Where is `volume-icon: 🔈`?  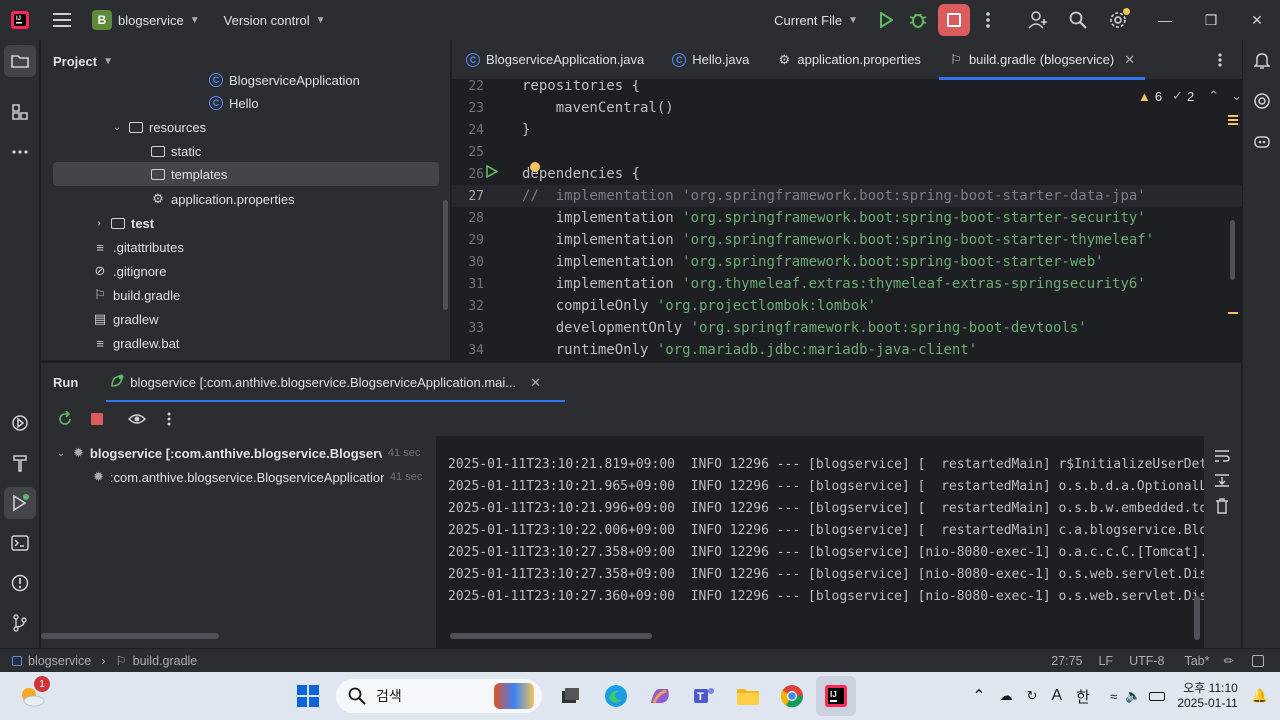 volume-icon: 🔈 is located at coordinates (1133, 696).